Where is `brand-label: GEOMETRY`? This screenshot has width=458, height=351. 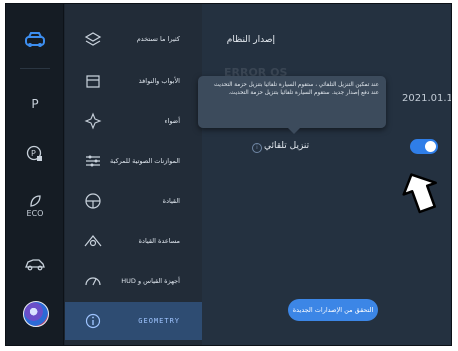
brand-label: GEOMETRY is located at coordinates (159, 321).